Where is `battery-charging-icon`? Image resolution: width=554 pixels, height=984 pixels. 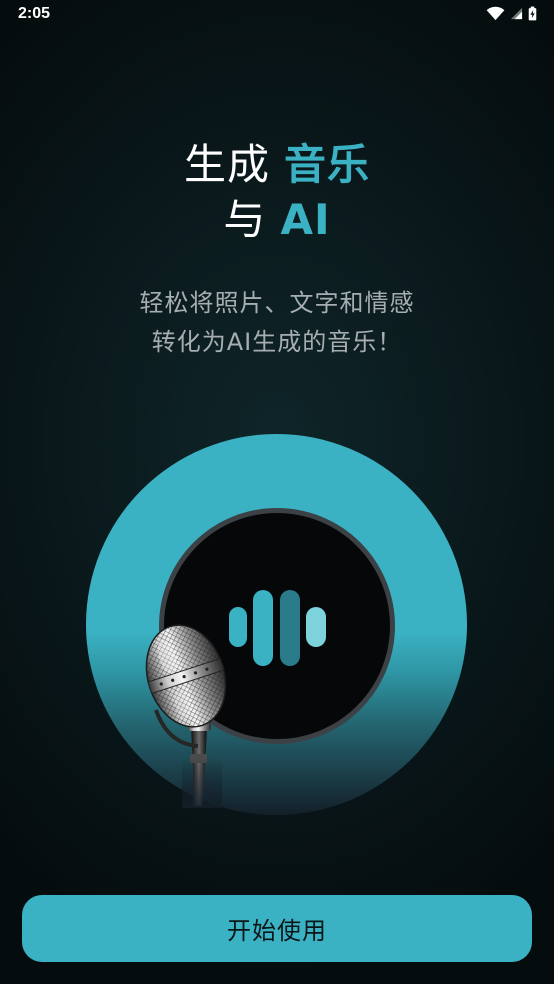
battery-charging-icon is located at coordinates (532, 13).